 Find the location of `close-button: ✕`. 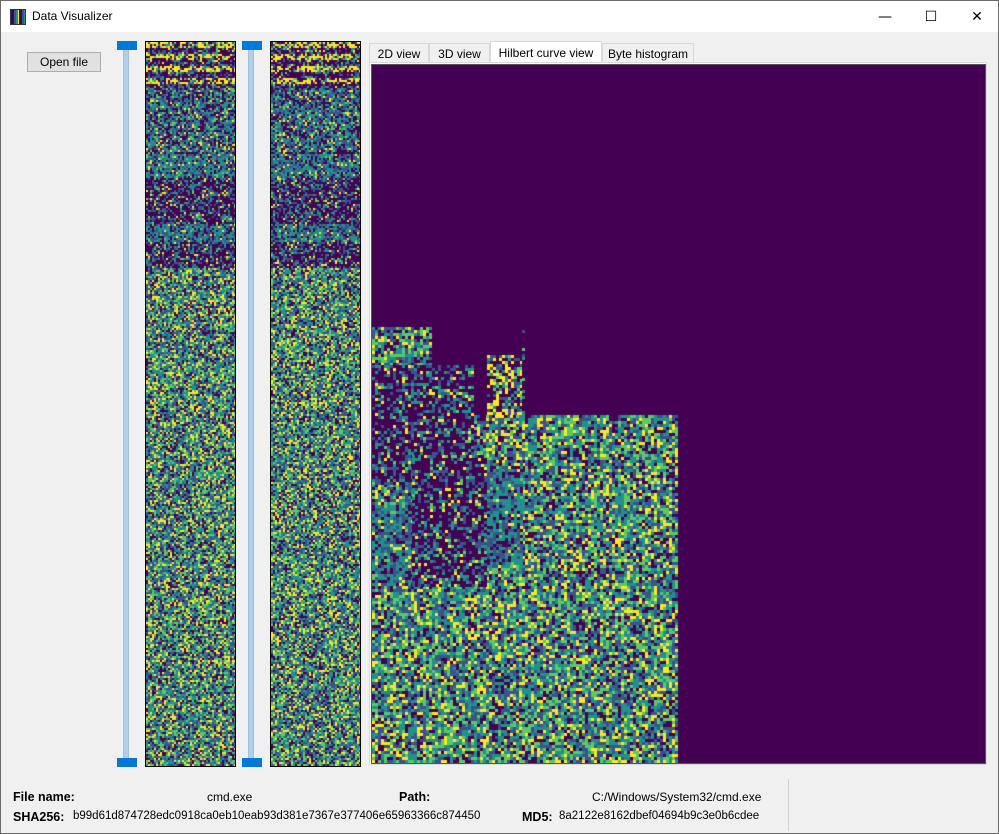

close-button: ✕ is located at coordinates (976, 16).